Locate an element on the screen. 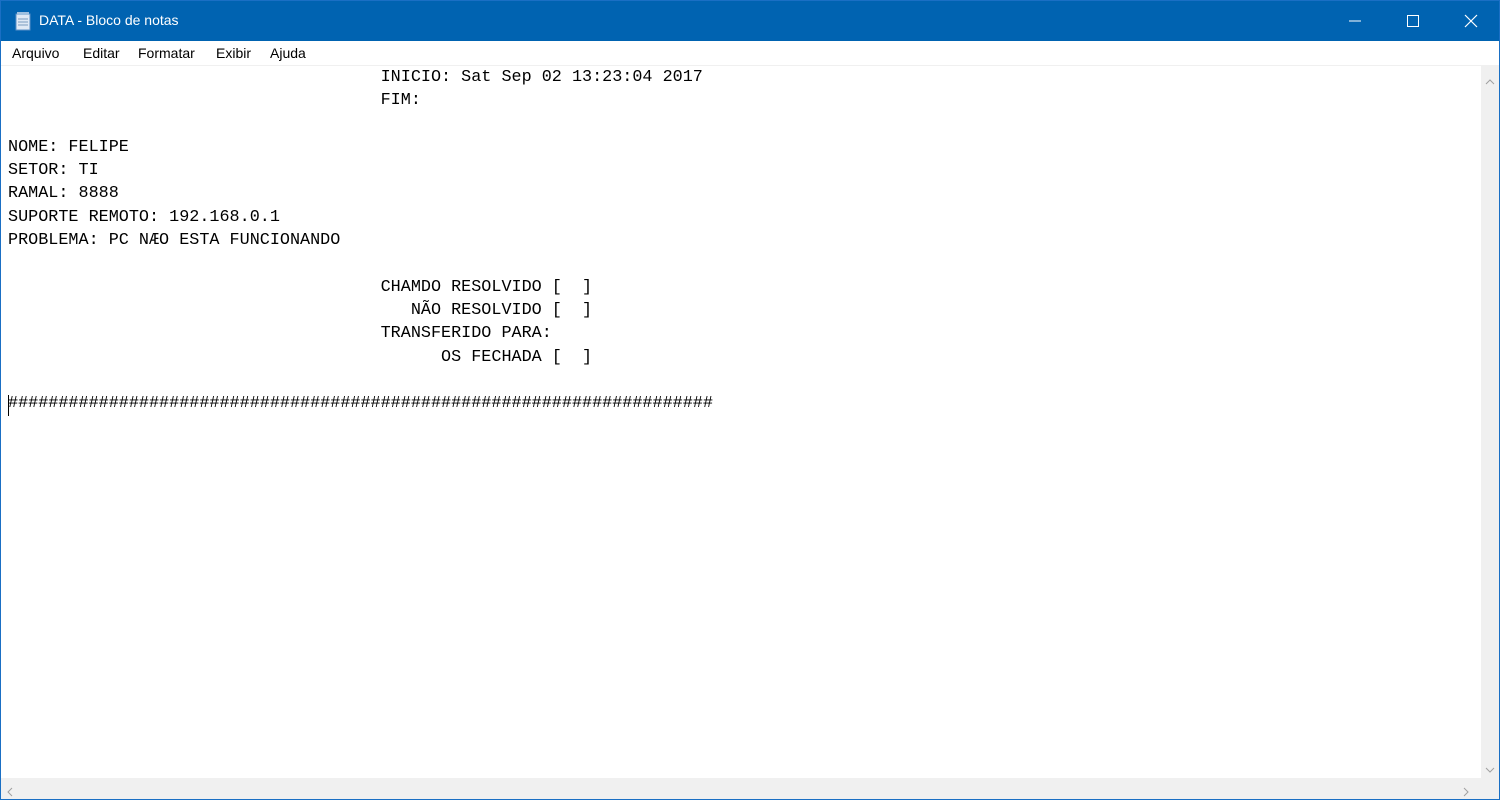  menu-exibir: Exibir is located at coordinates (233, 53).